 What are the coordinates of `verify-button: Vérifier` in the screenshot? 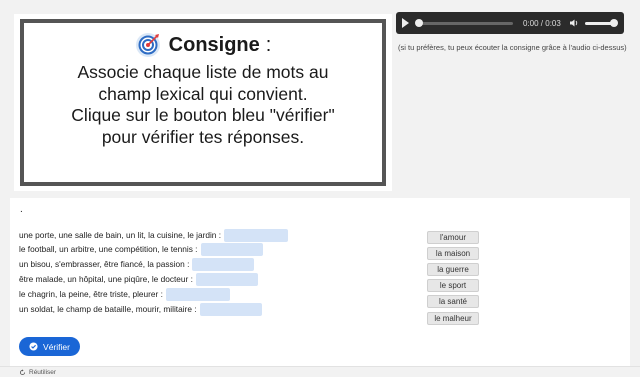 It's located at (49, 346).